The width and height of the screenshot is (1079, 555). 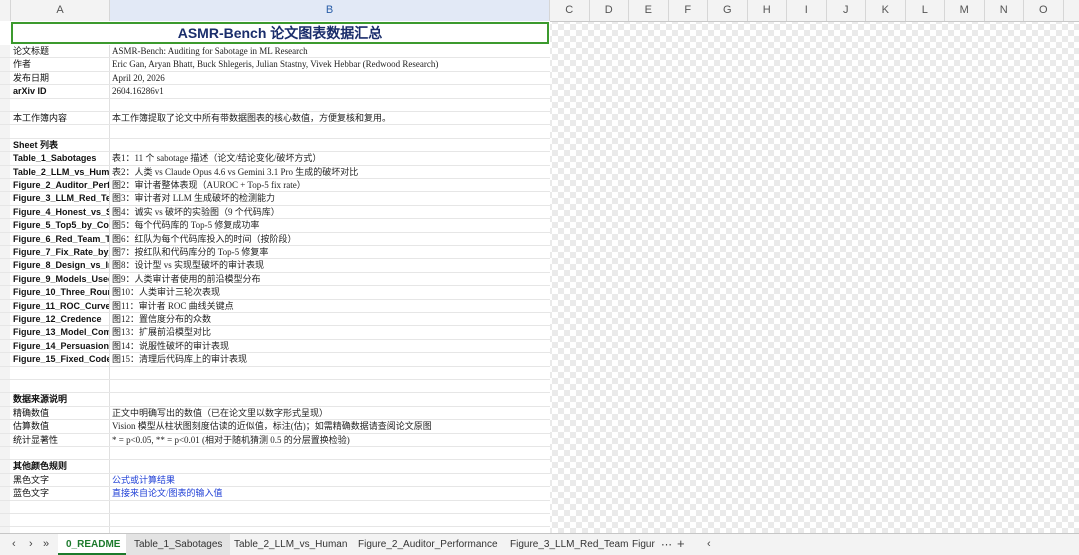 I want to click on cell-a: Figure_3_LLM_Red_Team, so click(x=60, y=198).